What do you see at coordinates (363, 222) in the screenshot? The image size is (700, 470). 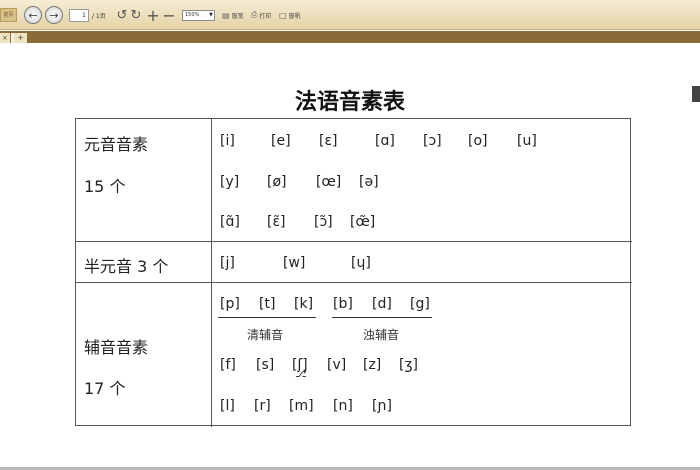 I see `phoneme: [œ̃]` at bounding box center [363, 222].